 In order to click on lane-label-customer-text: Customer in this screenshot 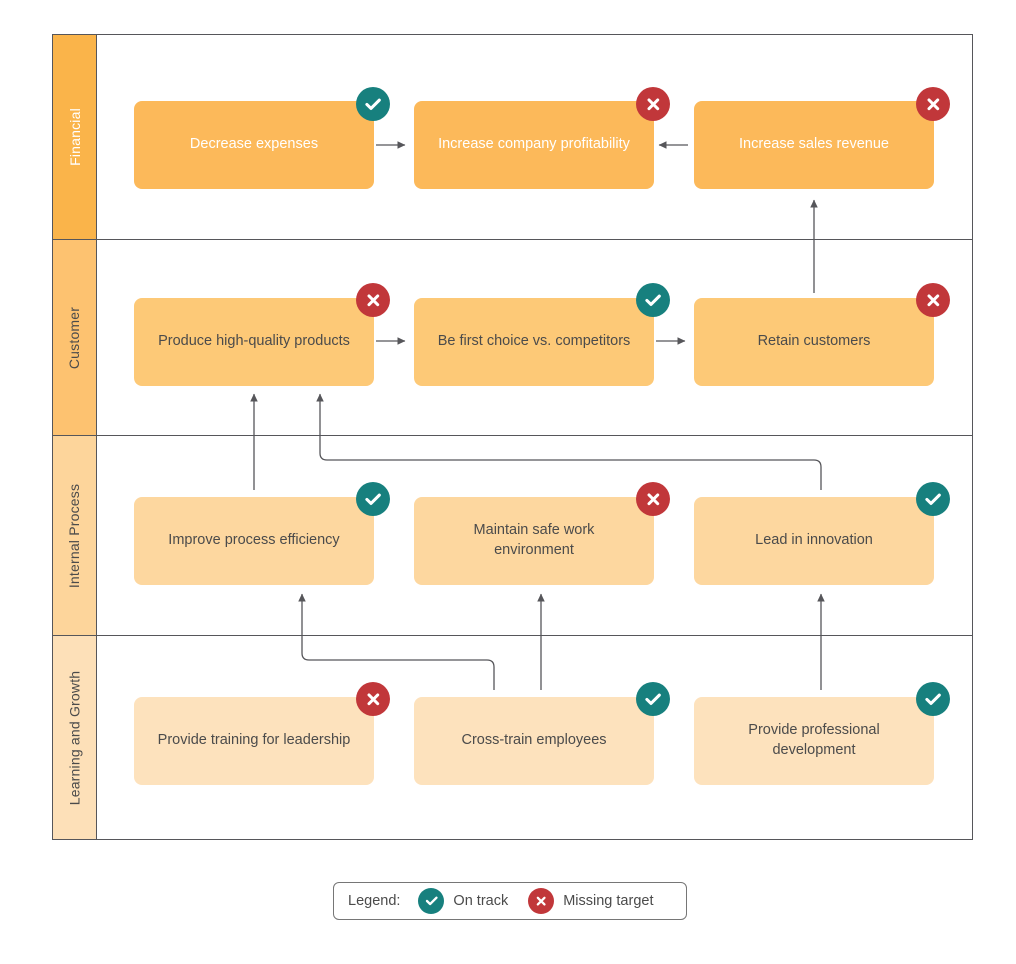, I will do `click(74, 337)`.